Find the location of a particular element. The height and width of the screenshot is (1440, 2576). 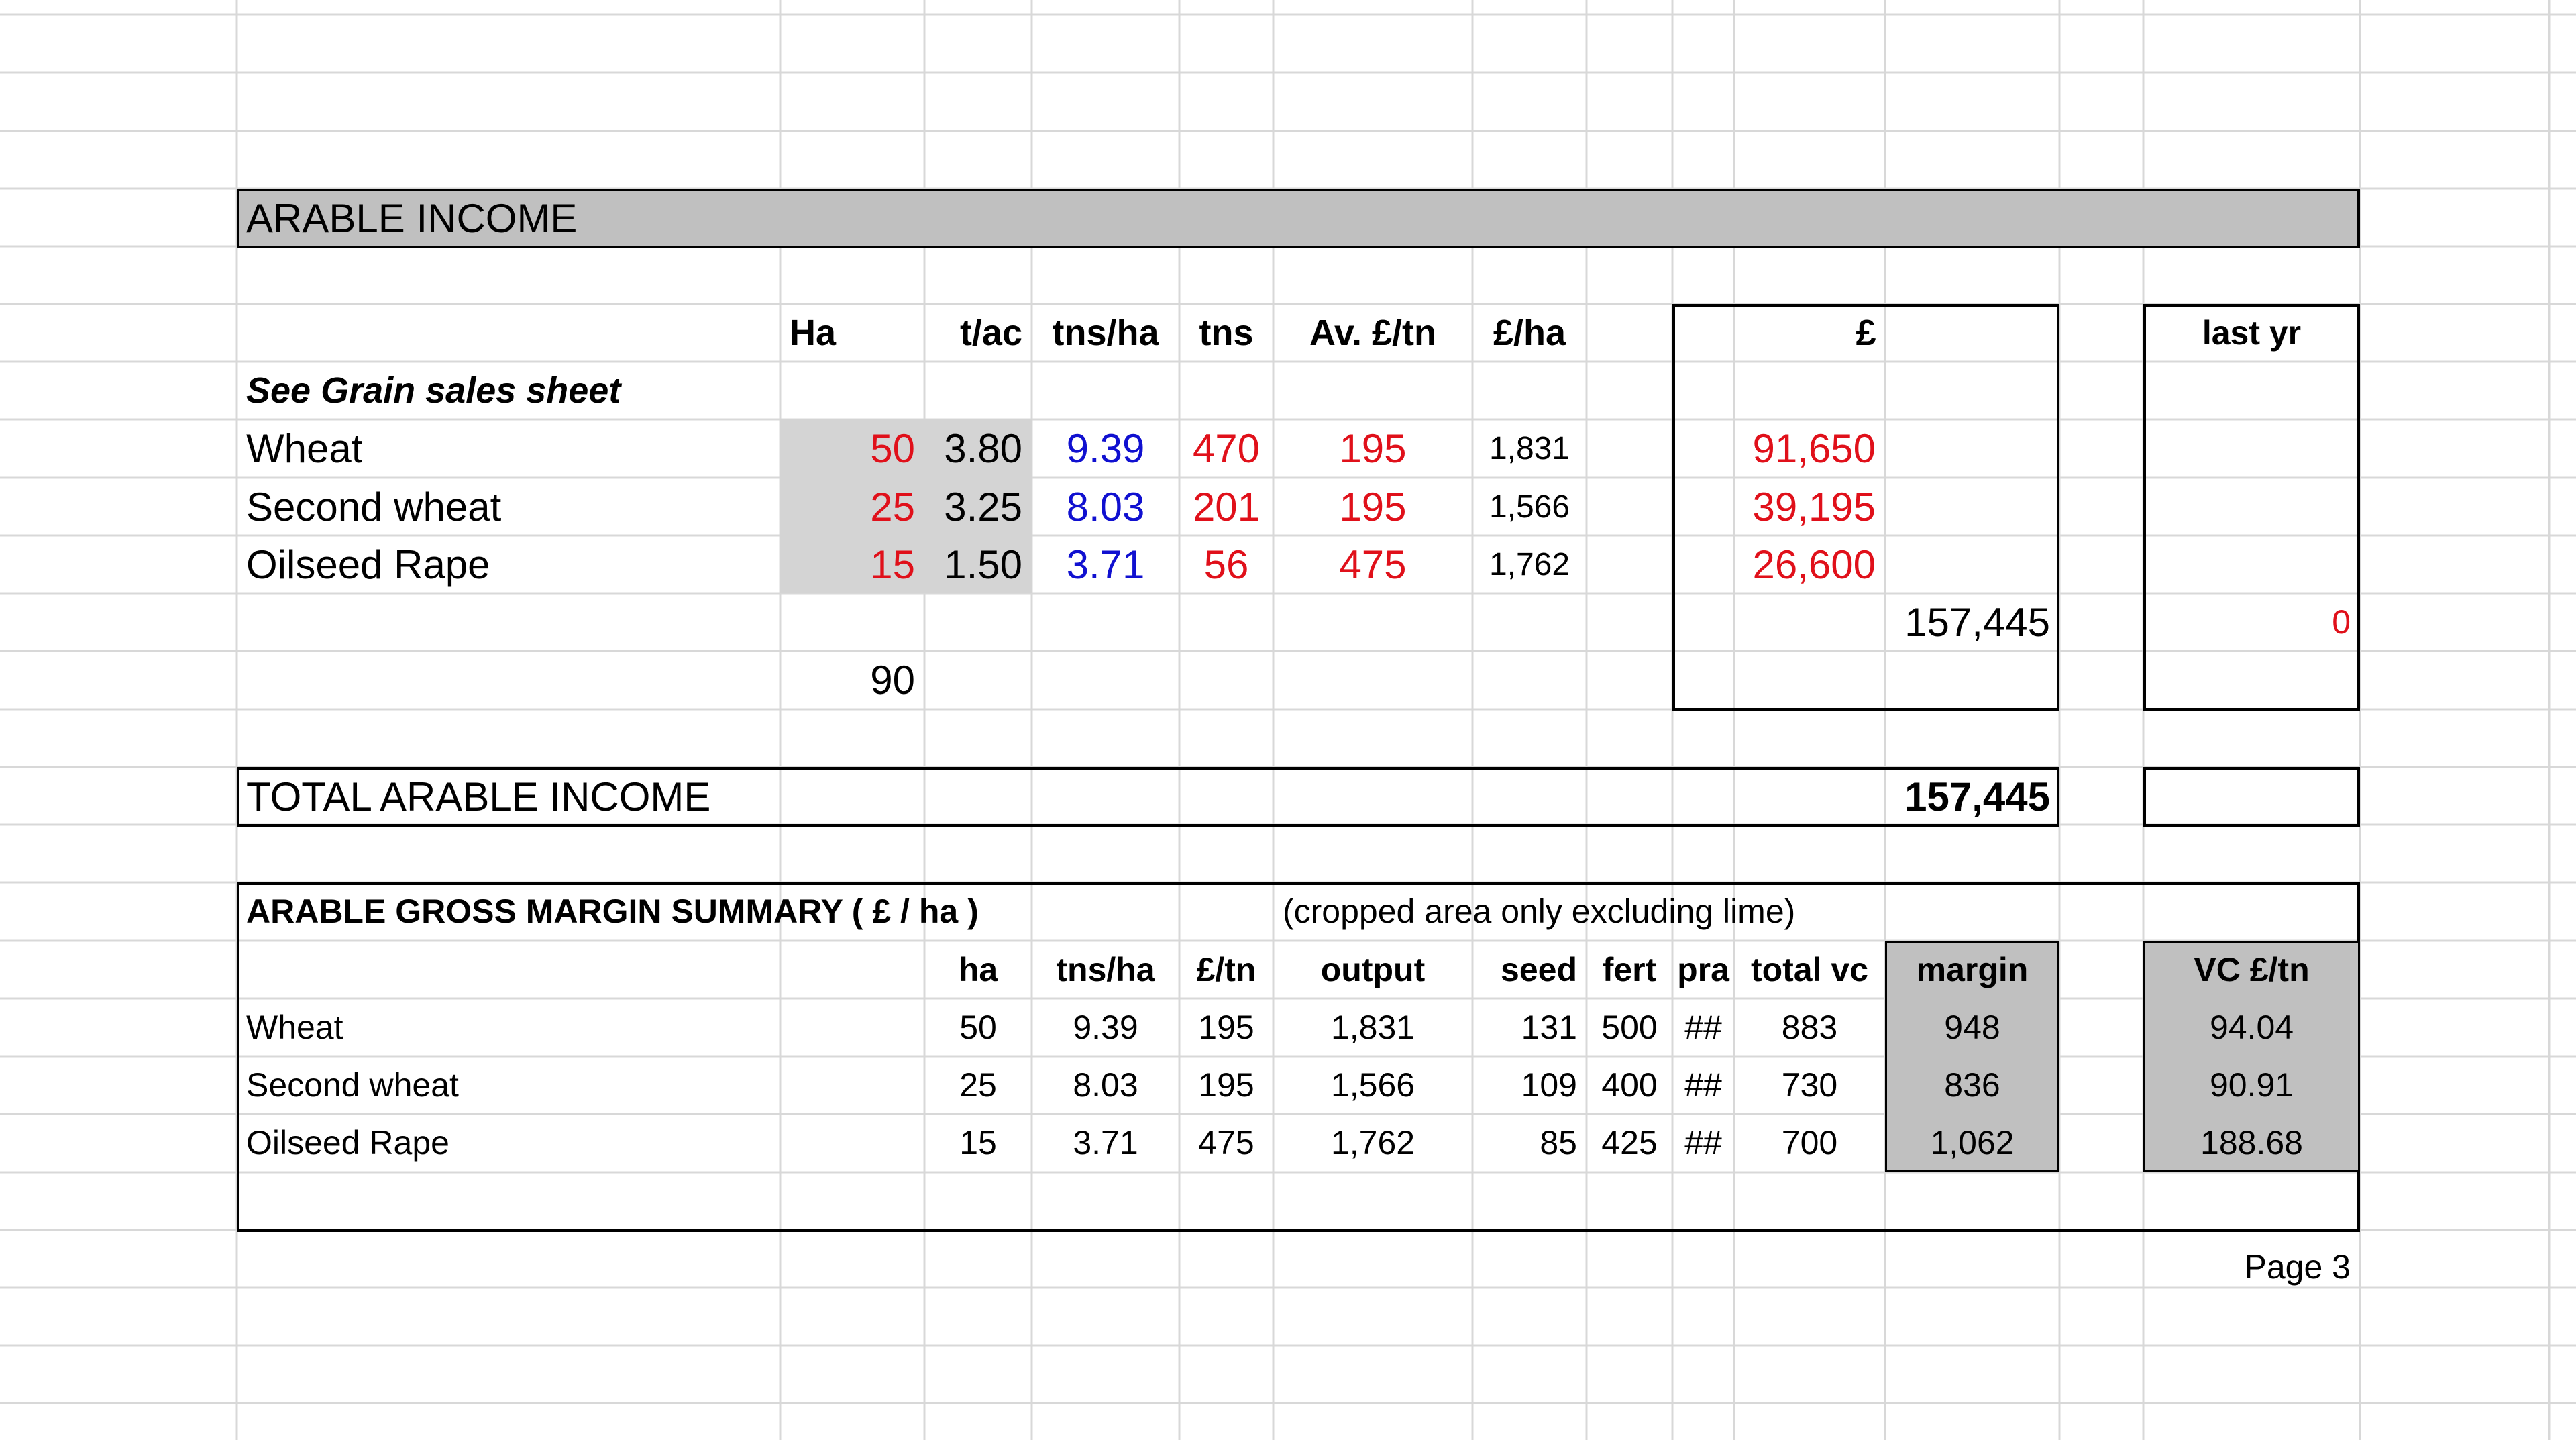

income-crop-label: Oilseed Rape is located at coordinates (368, 564).